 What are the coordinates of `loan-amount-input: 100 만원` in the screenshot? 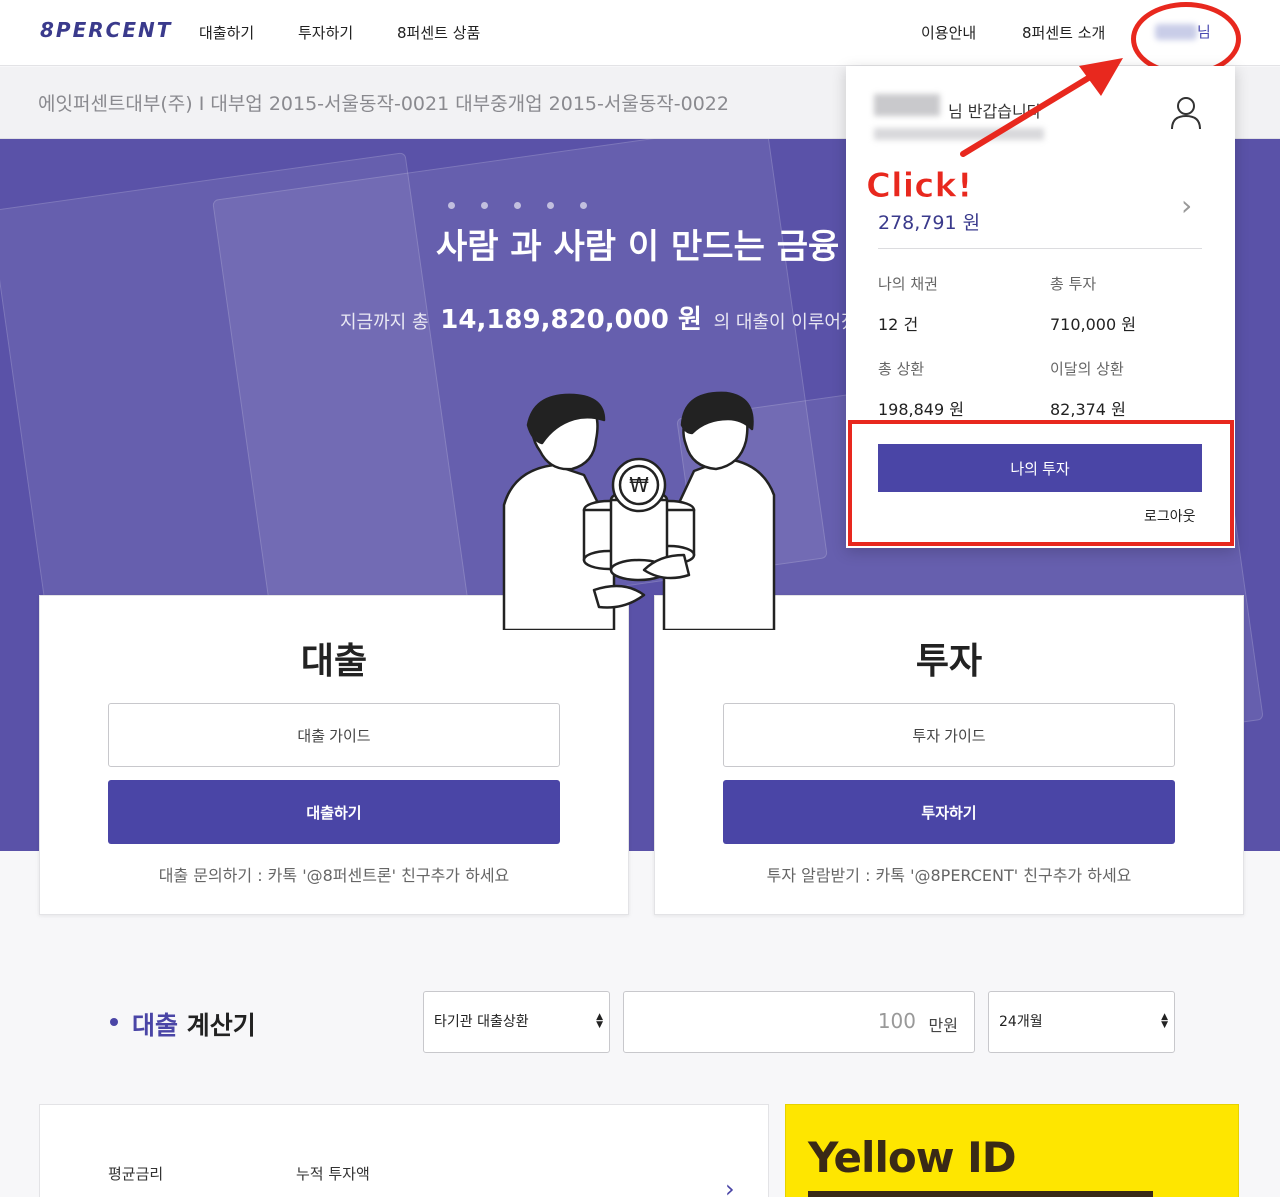 It's located at (799, 1022).